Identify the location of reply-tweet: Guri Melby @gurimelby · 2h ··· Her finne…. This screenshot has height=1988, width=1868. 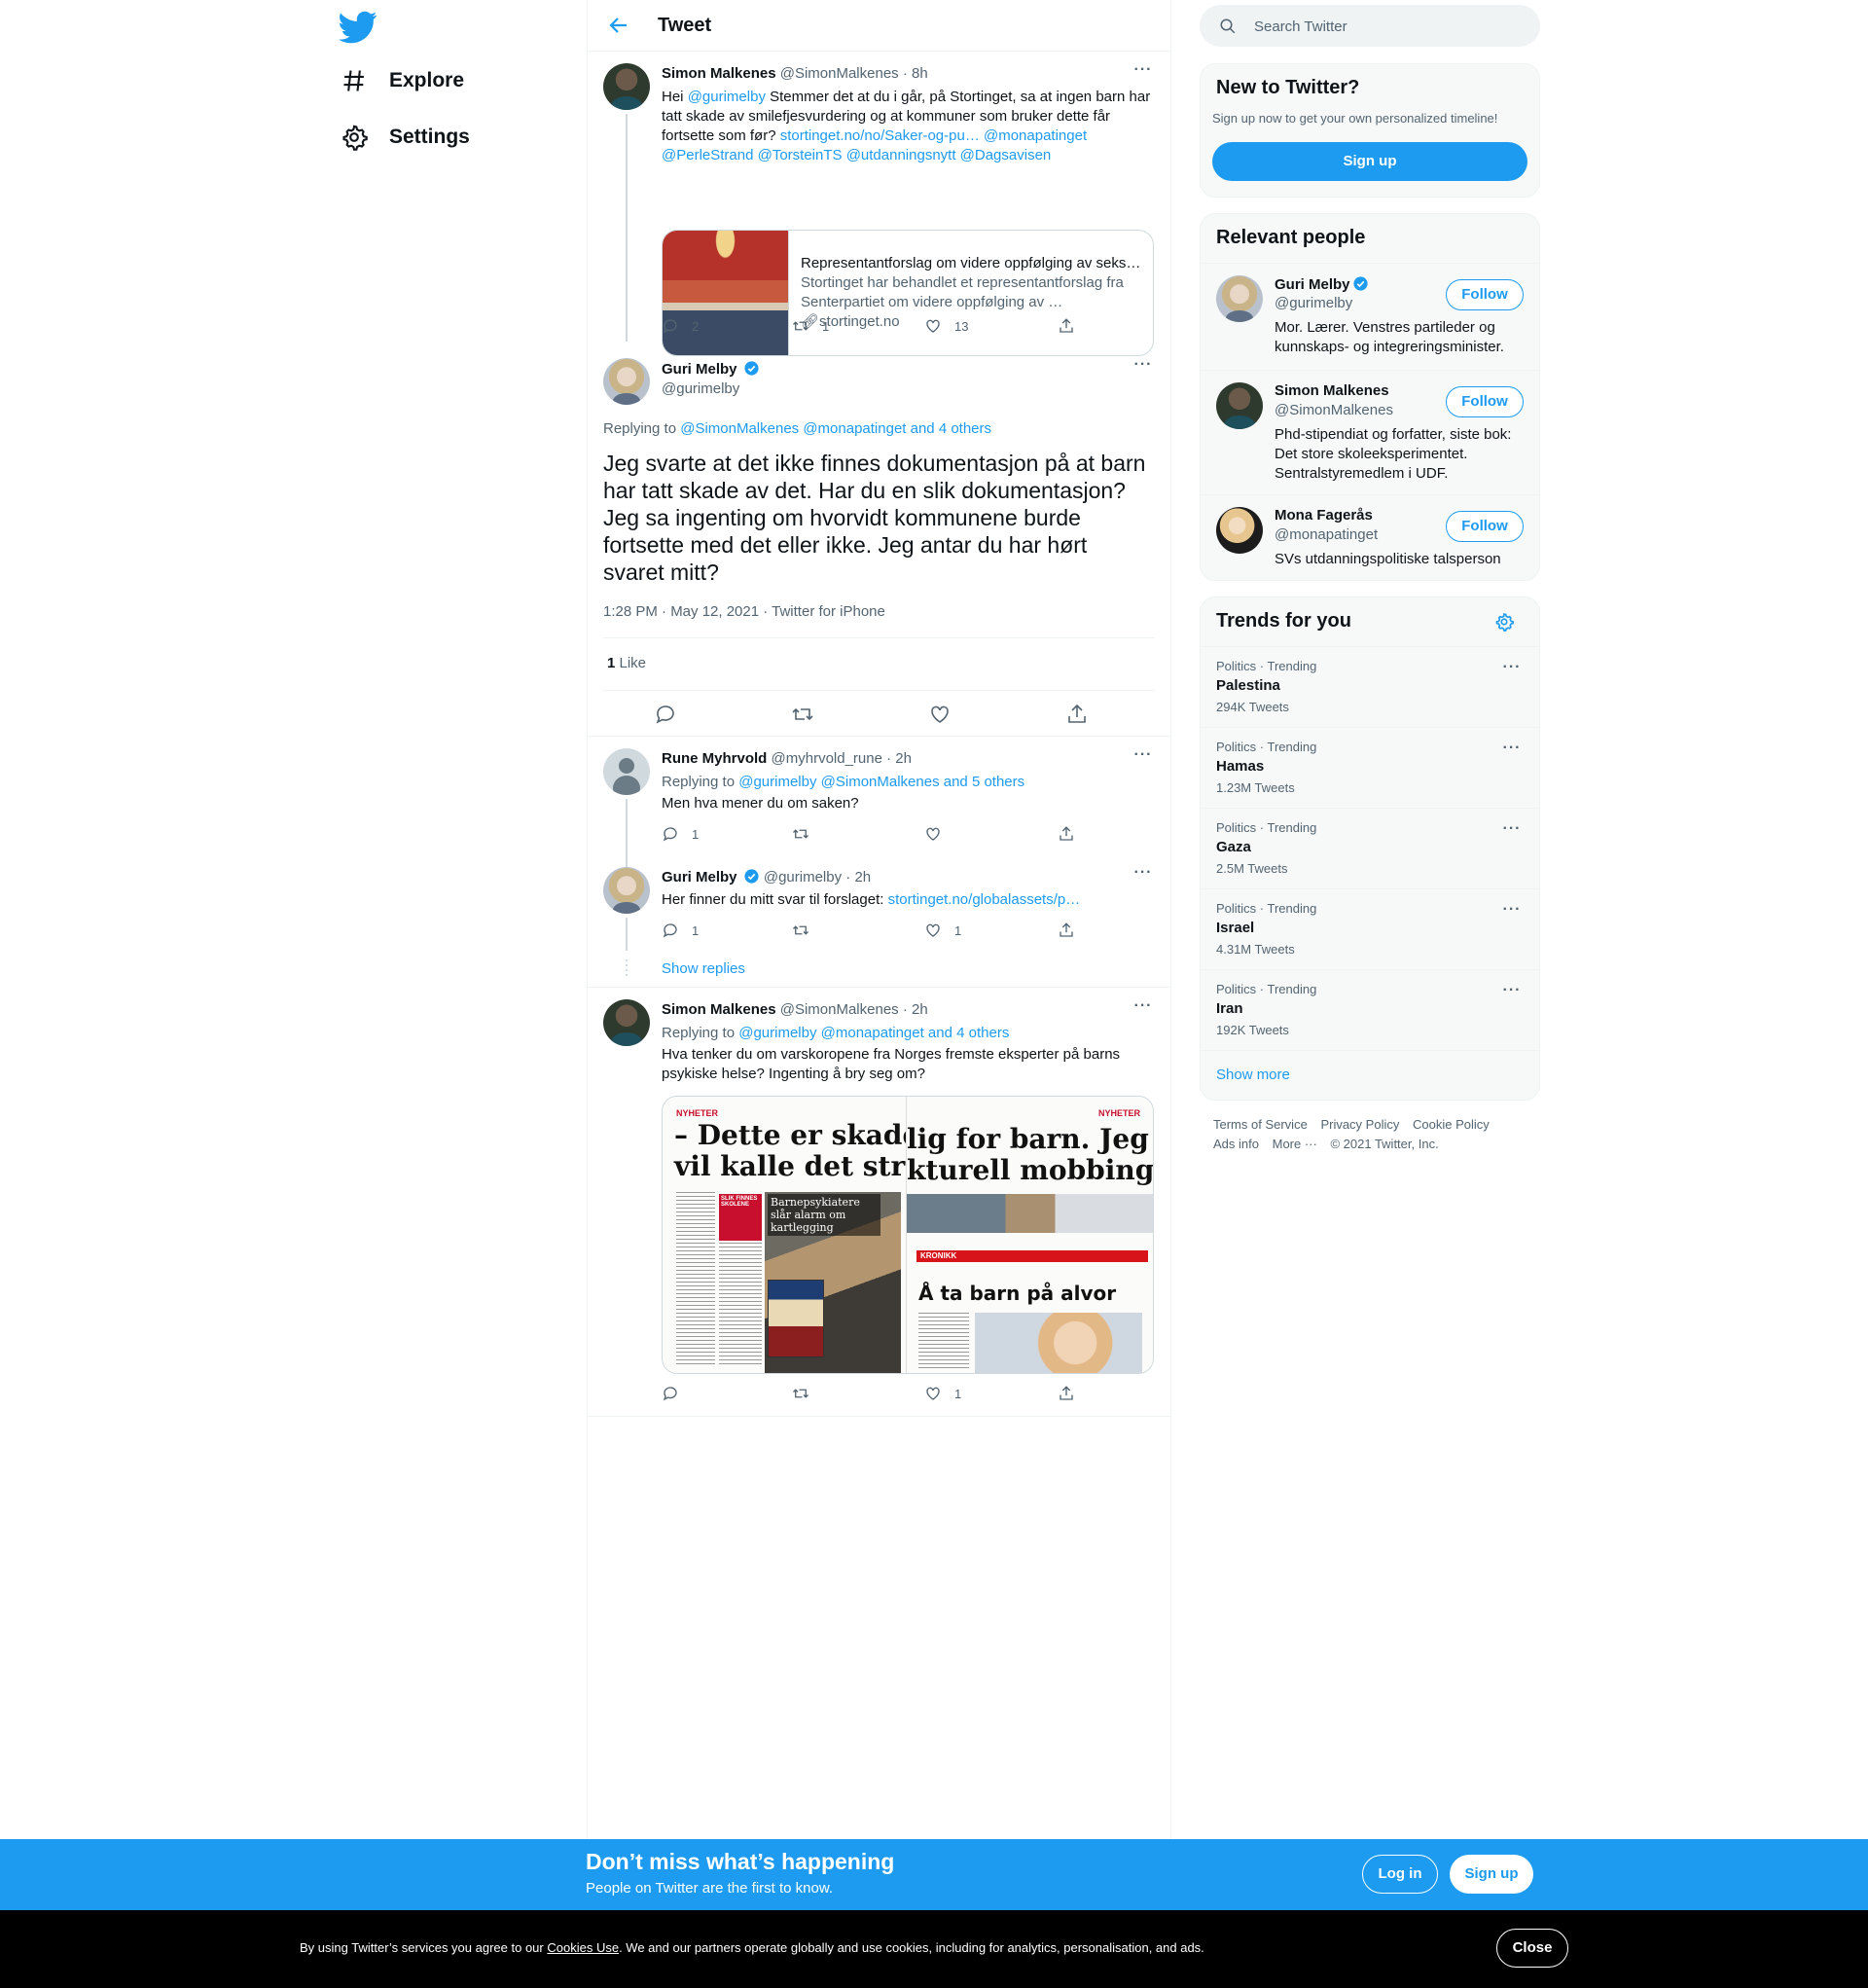
(879, 902).